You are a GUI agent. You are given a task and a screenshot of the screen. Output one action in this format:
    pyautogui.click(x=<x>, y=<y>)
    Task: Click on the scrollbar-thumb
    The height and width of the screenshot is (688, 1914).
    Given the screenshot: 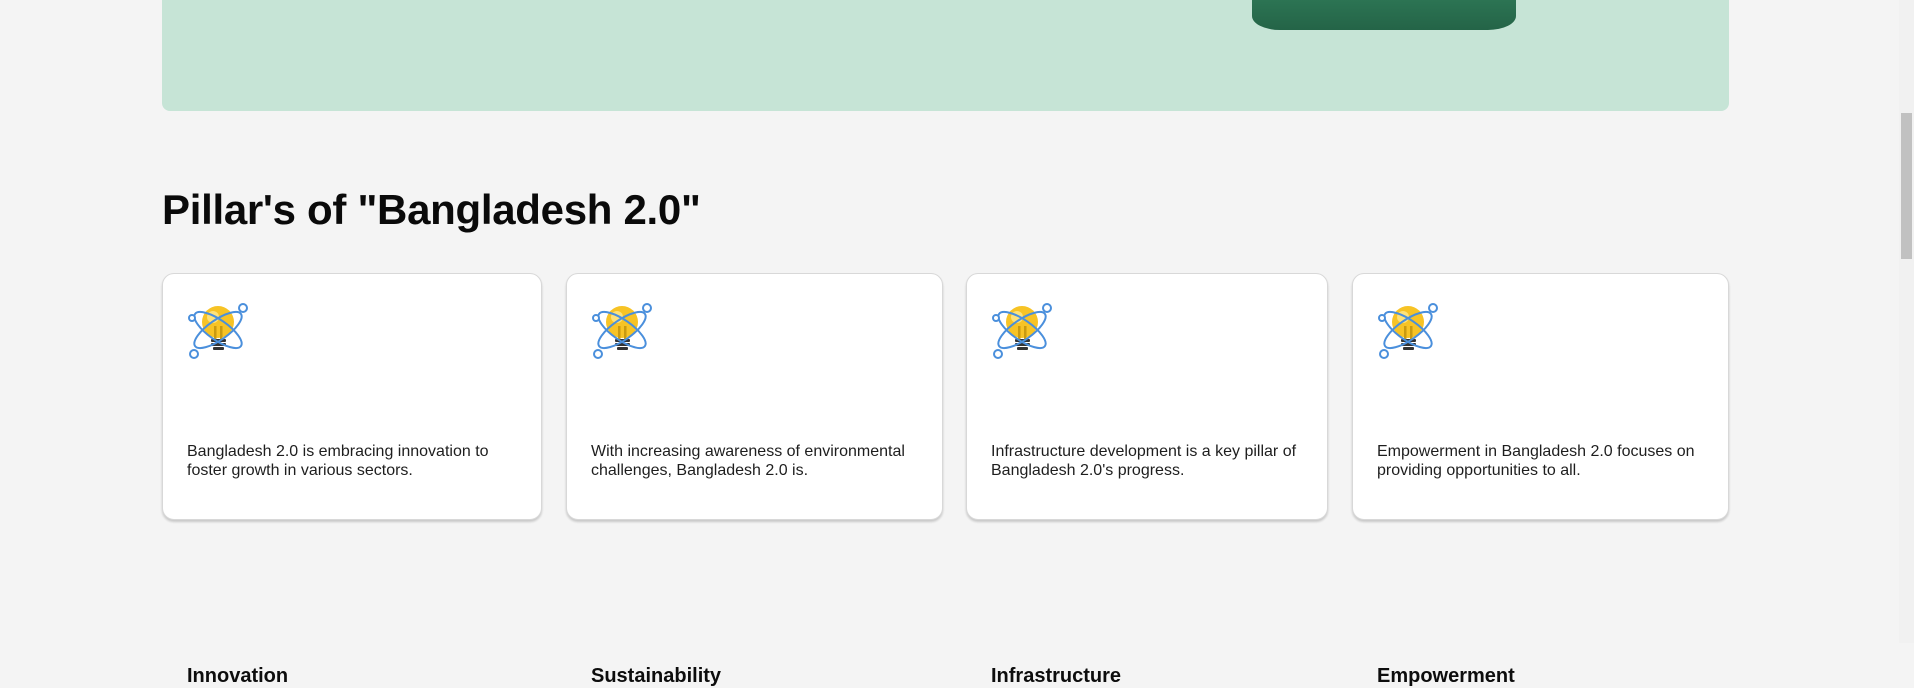 What is the action you would take?
    pyautogui.click(x=1906, y=186)
    